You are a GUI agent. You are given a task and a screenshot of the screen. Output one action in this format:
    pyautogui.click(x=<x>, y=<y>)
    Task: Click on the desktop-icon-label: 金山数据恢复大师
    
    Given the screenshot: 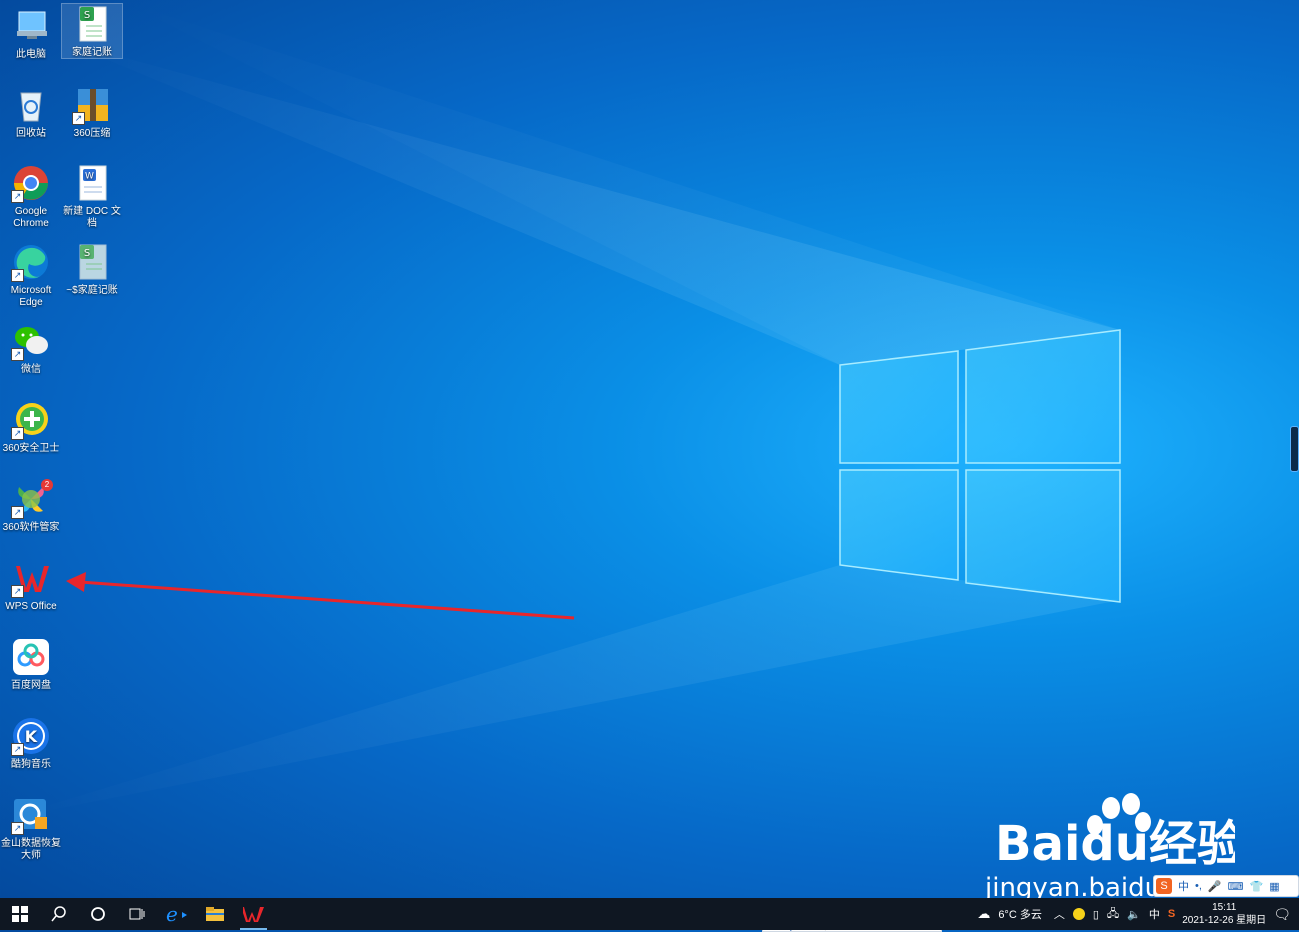 What is the action you would take?
    pyautogui.click(x=31, y=849)
    